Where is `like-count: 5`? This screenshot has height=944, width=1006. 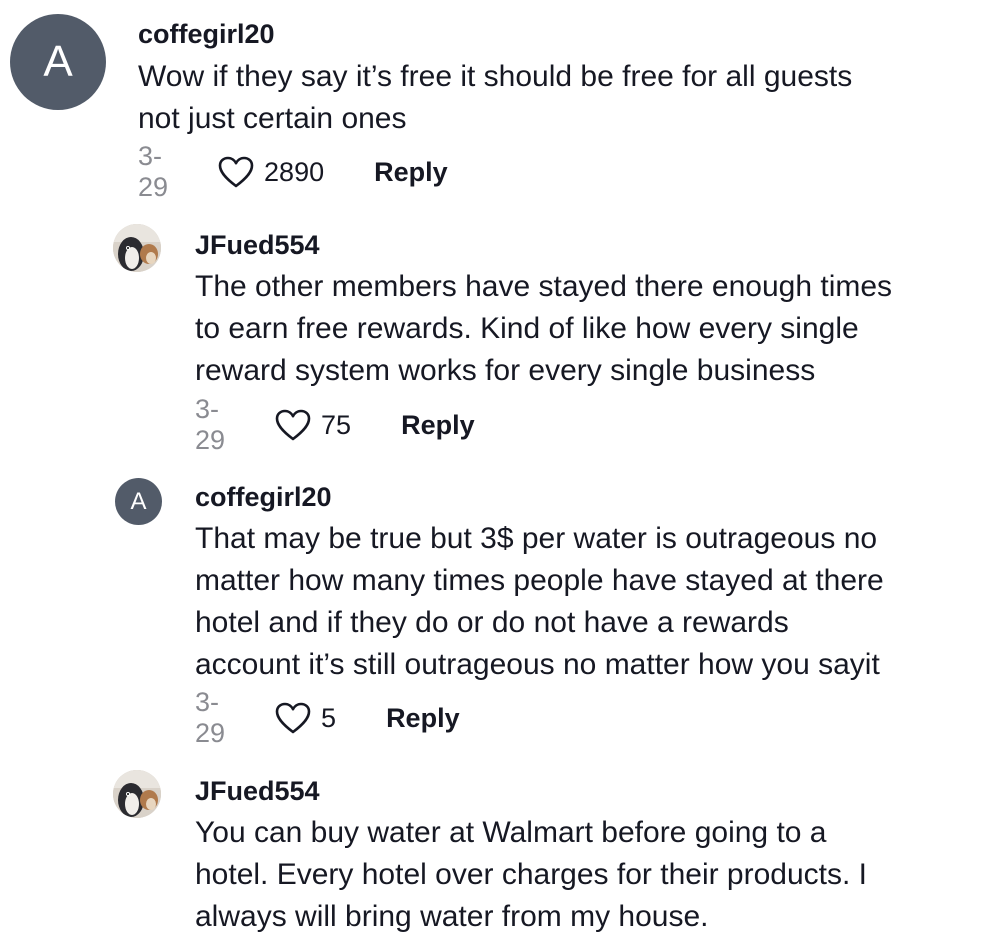 like-count: 5 is located at coordinates (329, 717).